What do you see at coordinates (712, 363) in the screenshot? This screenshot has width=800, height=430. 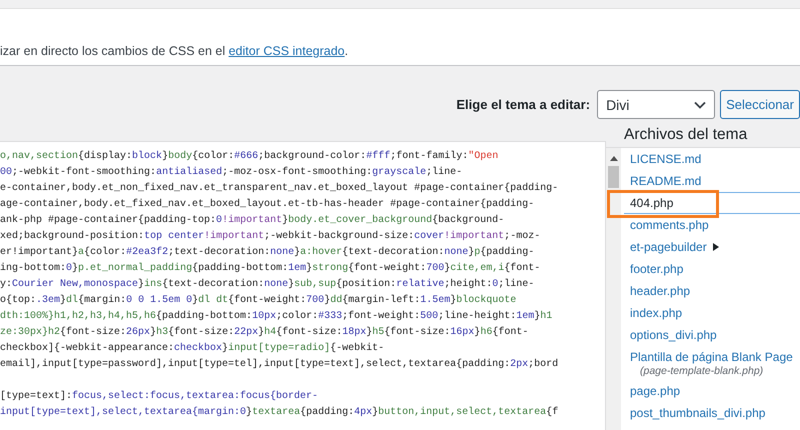 I see `file-item: Plantilla de página Blank Page (page-template-blank.php)` at bounding box center [712, 363].